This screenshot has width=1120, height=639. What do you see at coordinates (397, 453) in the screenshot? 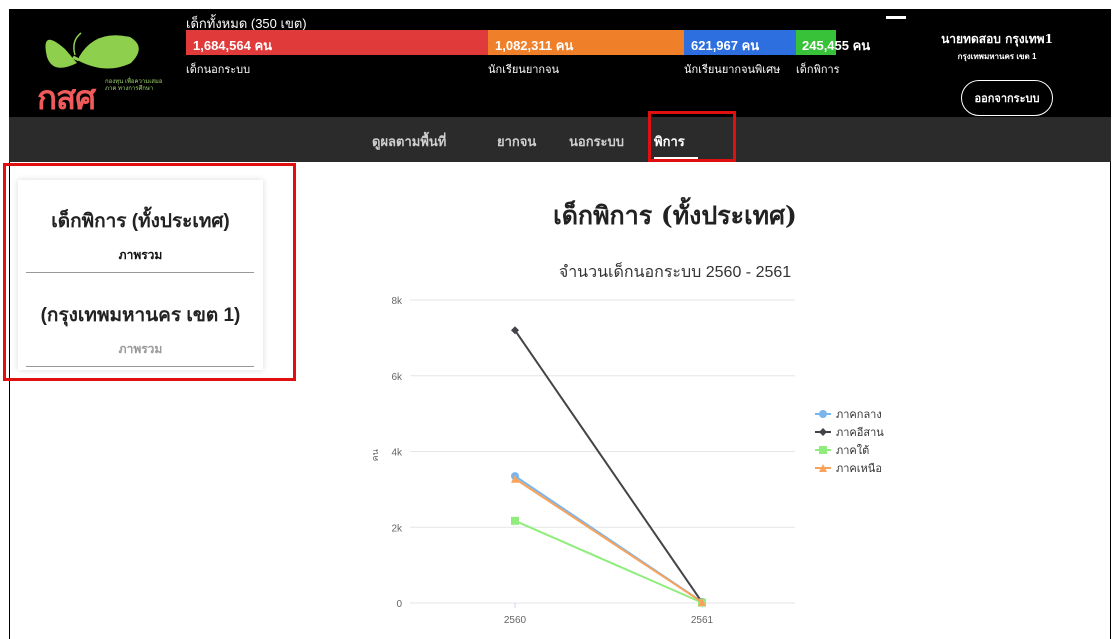
I see `y-tick-label: 4k` at bounding box center [397, 453].